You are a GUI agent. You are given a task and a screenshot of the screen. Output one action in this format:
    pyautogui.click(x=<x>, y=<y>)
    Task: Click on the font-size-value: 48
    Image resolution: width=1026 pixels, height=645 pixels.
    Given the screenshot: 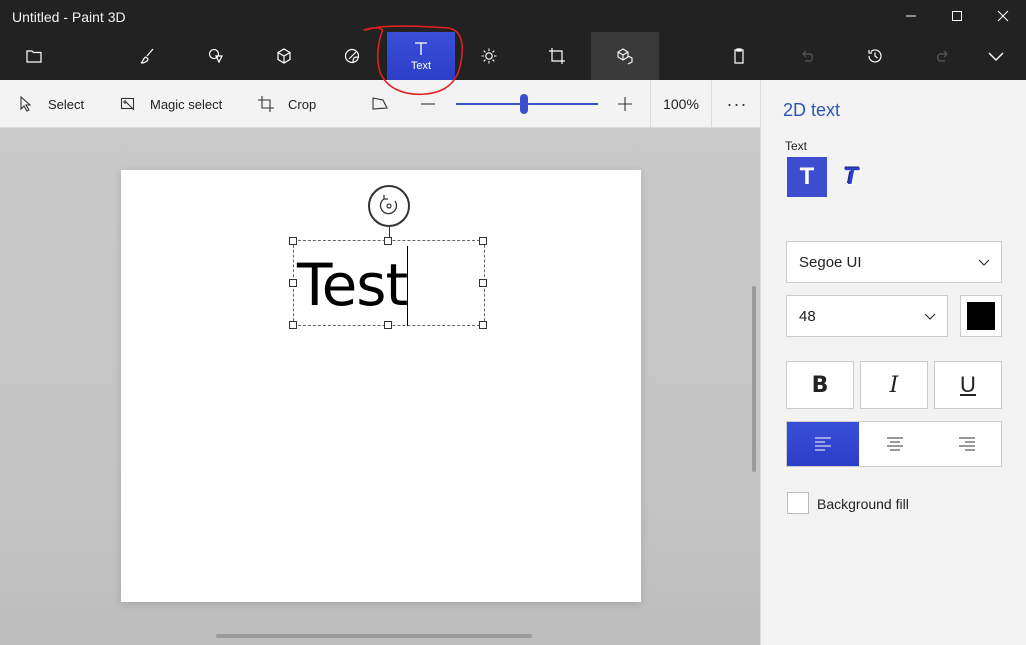 What is the action you would take?
    pyautogui.click(x=807, y=316)
    